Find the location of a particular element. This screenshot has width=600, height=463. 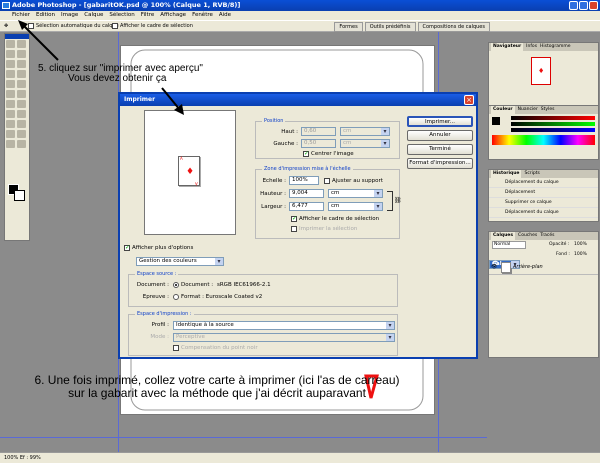

menu-calque: Calque is located at coordinates (93, 15).